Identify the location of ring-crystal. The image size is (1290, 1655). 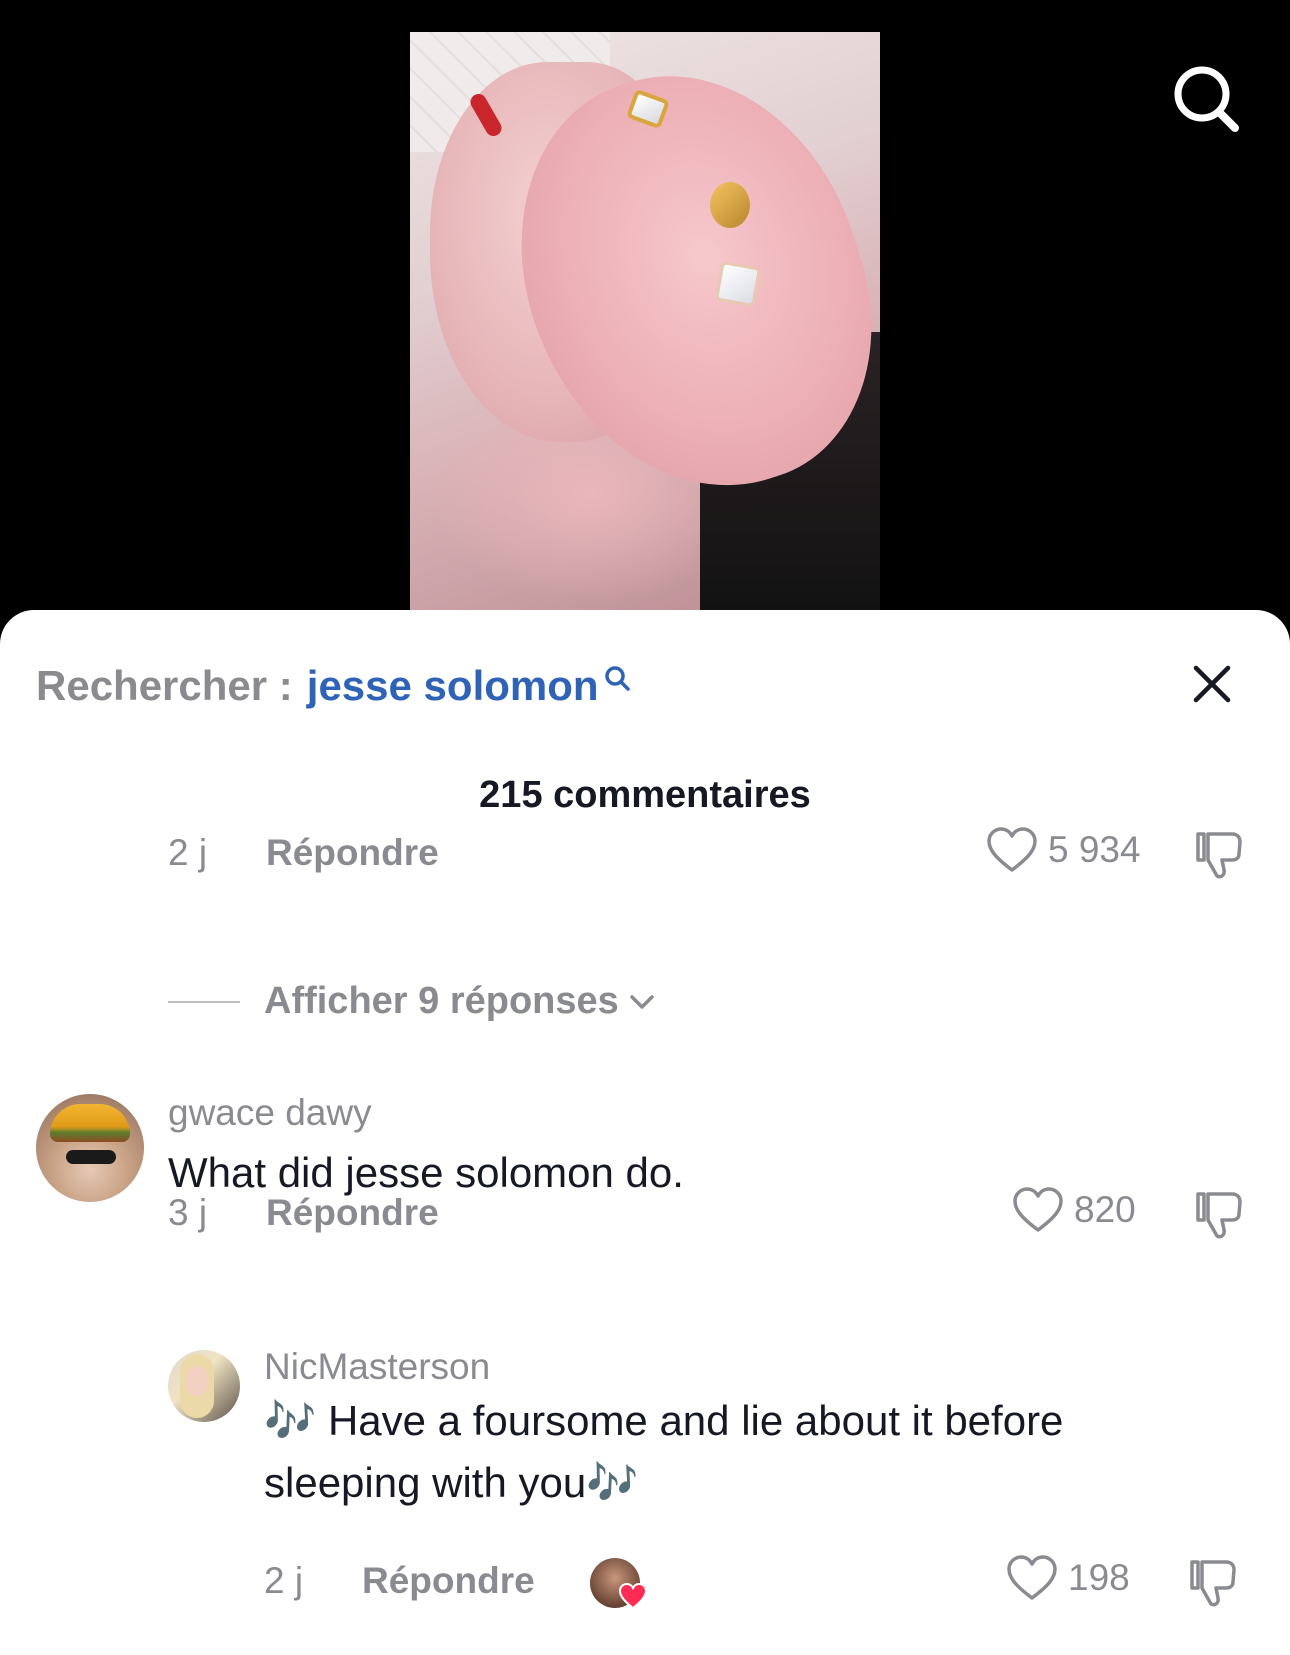
(738, 284).